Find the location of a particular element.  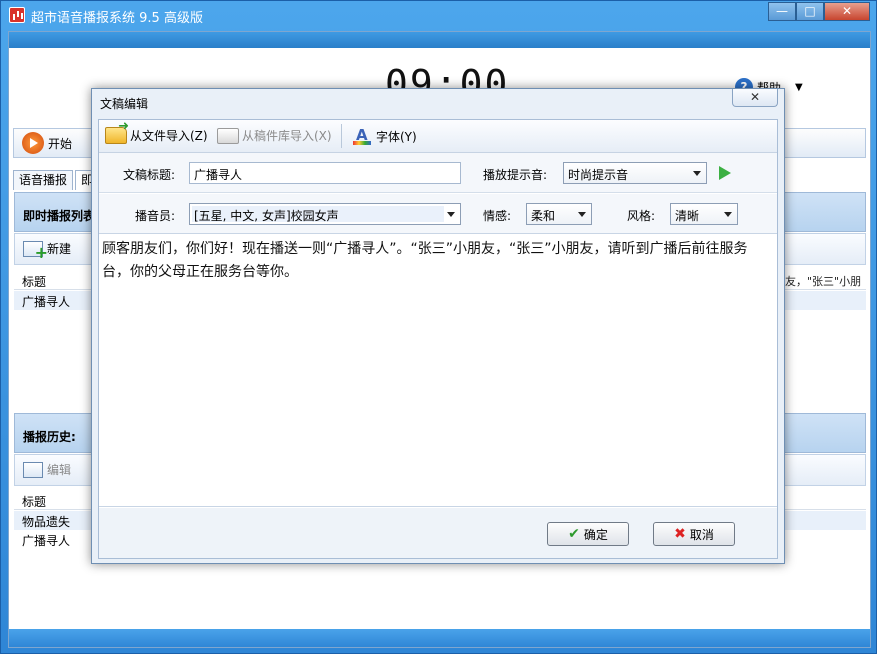

checkmark-icon: ✔ is located at coordinates (574, 534).